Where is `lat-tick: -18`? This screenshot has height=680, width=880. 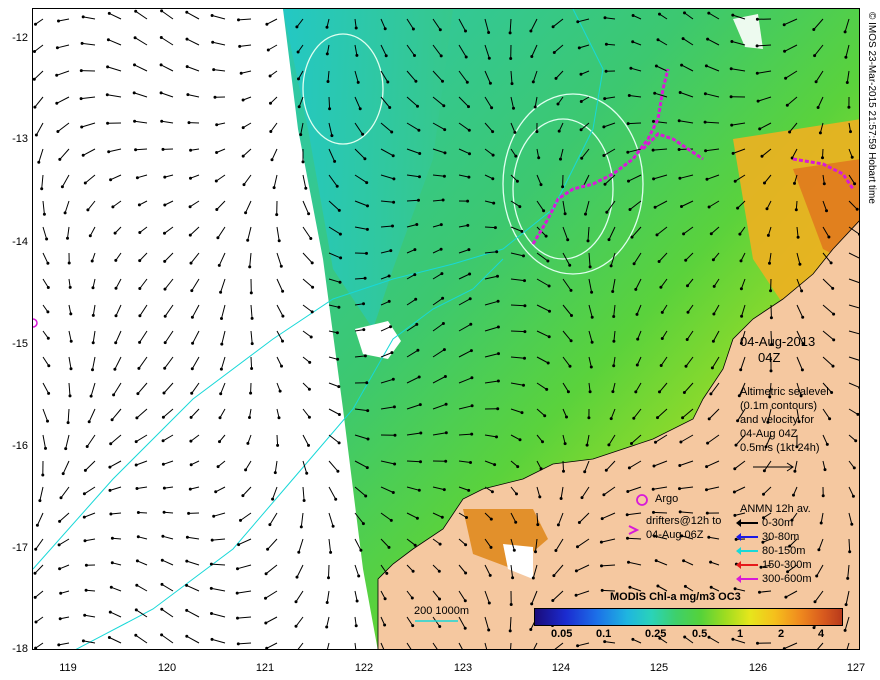
lat-tick: -18 is located at coordinates (20, 649).